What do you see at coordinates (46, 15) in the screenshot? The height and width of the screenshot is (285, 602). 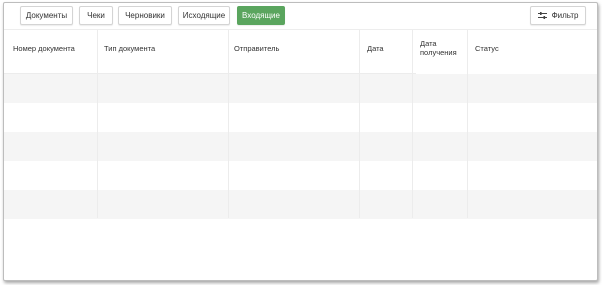 I see `tab-documents: Документы` at bounding box center [46, 15].